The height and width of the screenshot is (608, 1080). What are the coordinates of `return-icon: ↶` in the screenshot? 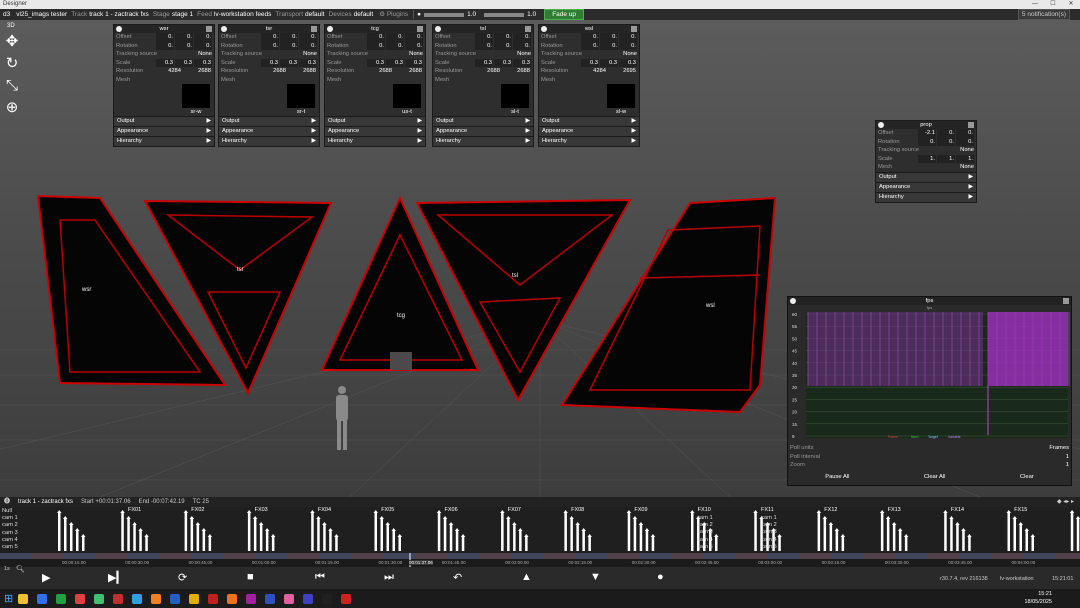 It's located at (457, 577).